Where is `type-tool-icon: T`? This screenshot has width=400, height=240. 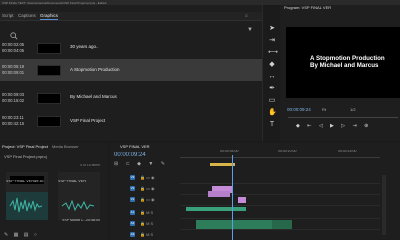 type-tool-icon: T is located at coordinates (272, 125).